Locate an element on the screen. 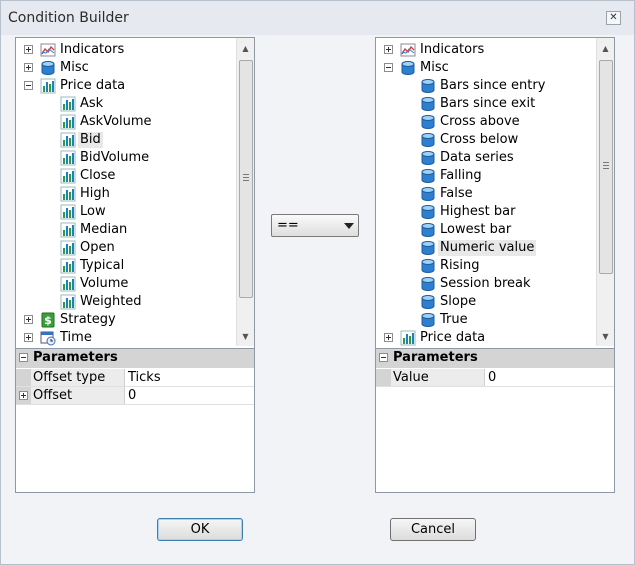 Image resolution: width=635 pixels, height=565 pixels. left-tree-item-label: Indicators is located at coordinates (92, 49).